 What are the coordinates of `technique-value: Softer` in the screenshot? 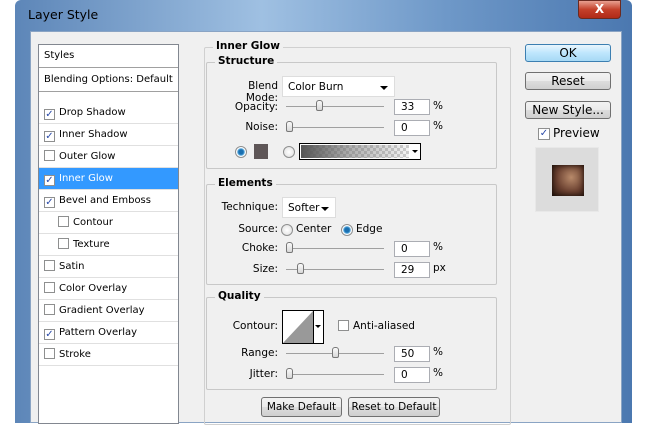 It's located at (304, 208).